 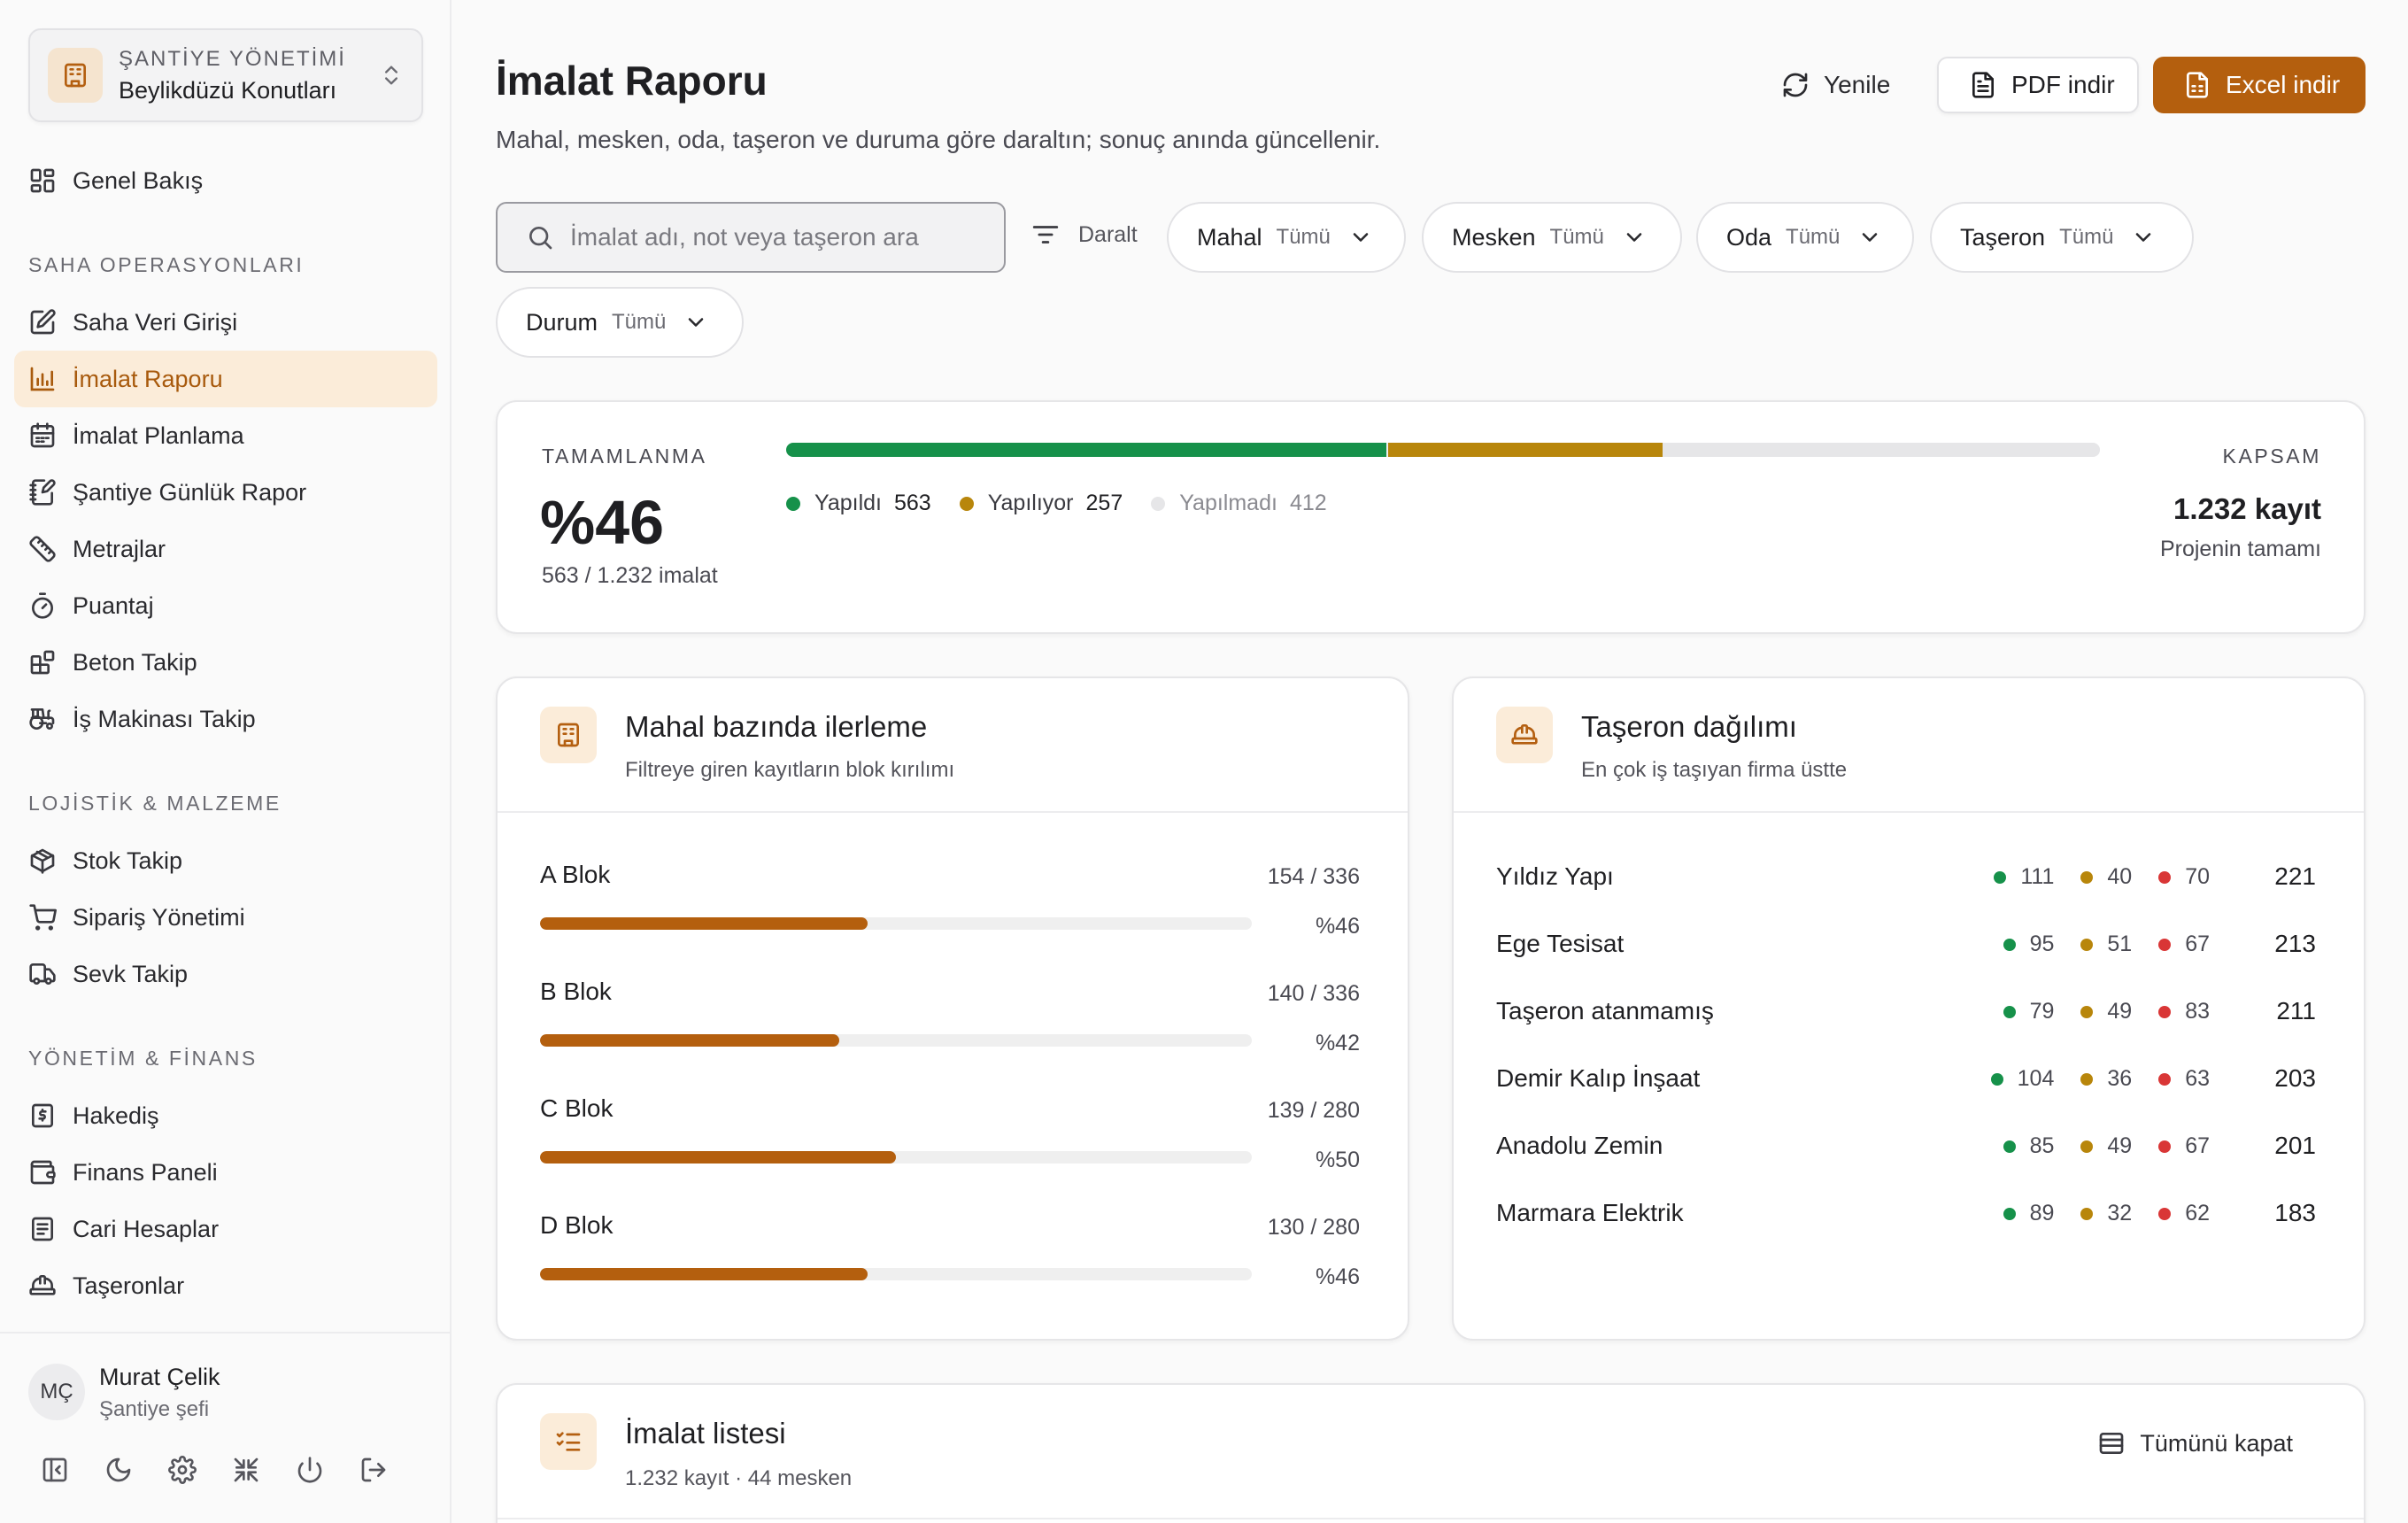 I want to click on sidebar-item-production-planning: İmalat Planlama, so click(x=225, y=435).